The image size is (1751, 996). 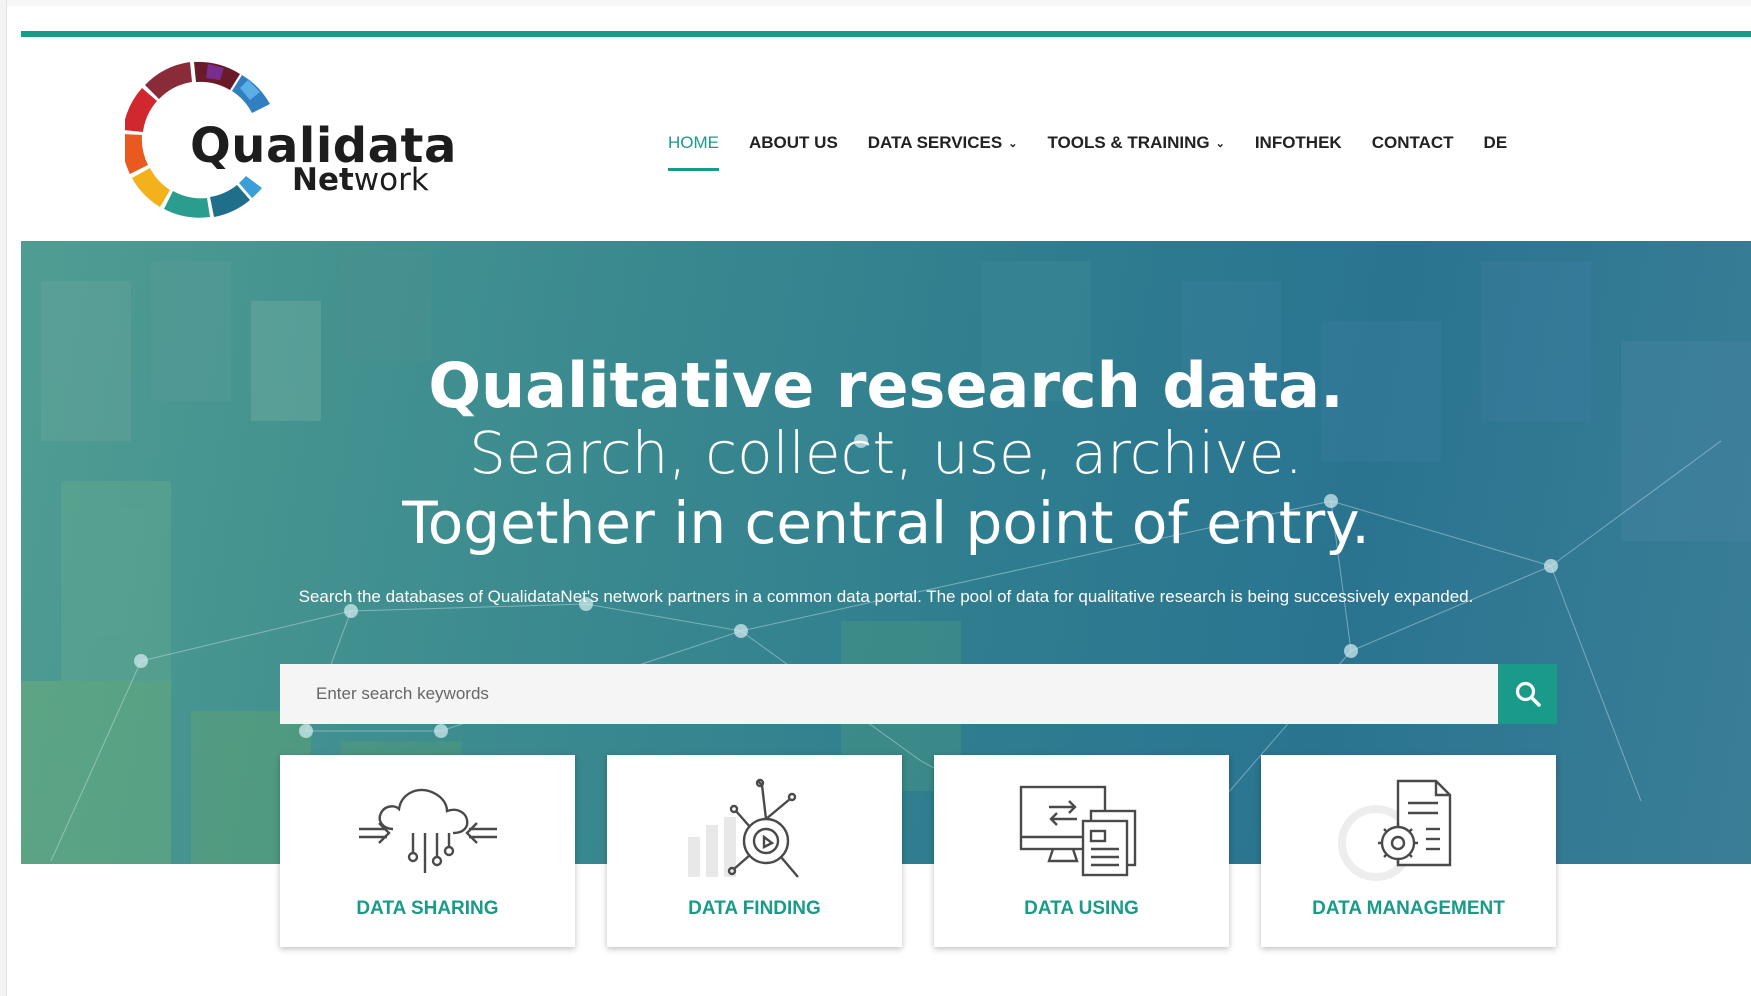 What do you see at coordinates (1081, 908) in the screenshot?
I see `card-data-using-label: DATA USING` at bounding box center [1081, 908].